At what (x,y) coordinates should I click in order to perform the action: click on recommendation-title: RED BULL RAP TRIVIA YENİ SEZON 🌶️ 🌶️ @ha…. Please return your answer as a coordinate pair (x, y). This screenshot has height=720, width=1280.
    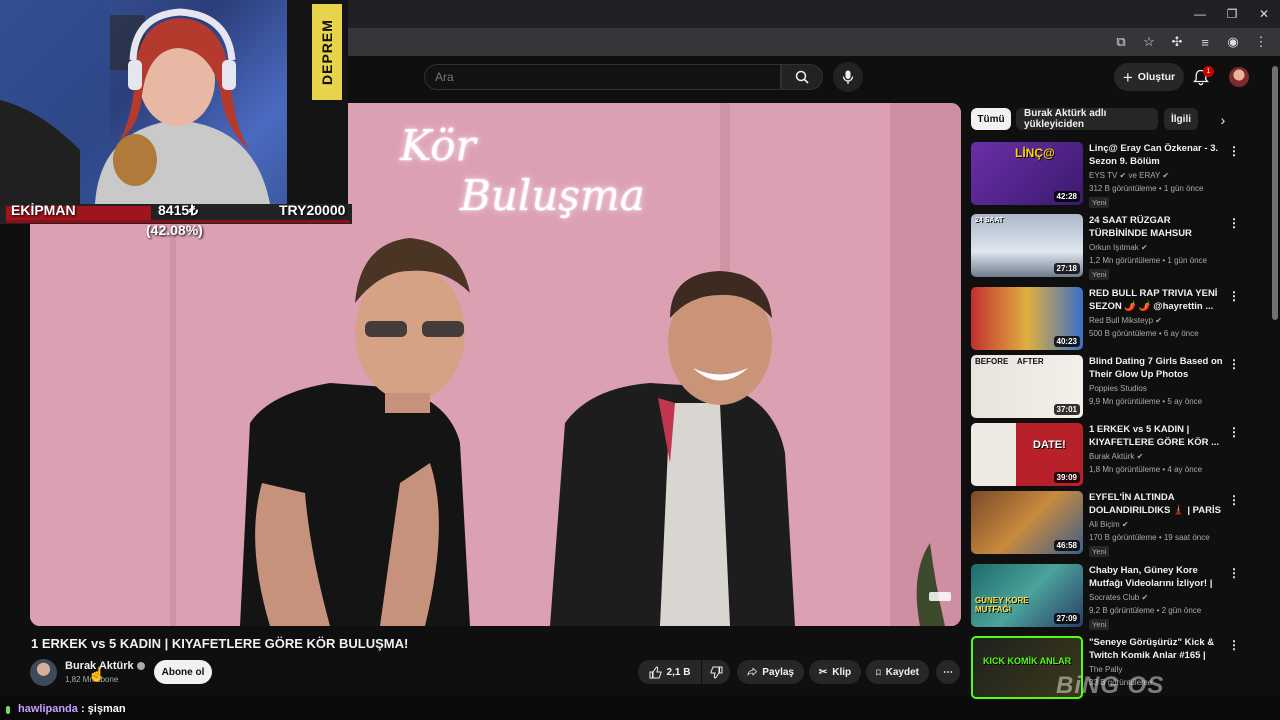
    Looking at the image, I should click on (1159, 300).